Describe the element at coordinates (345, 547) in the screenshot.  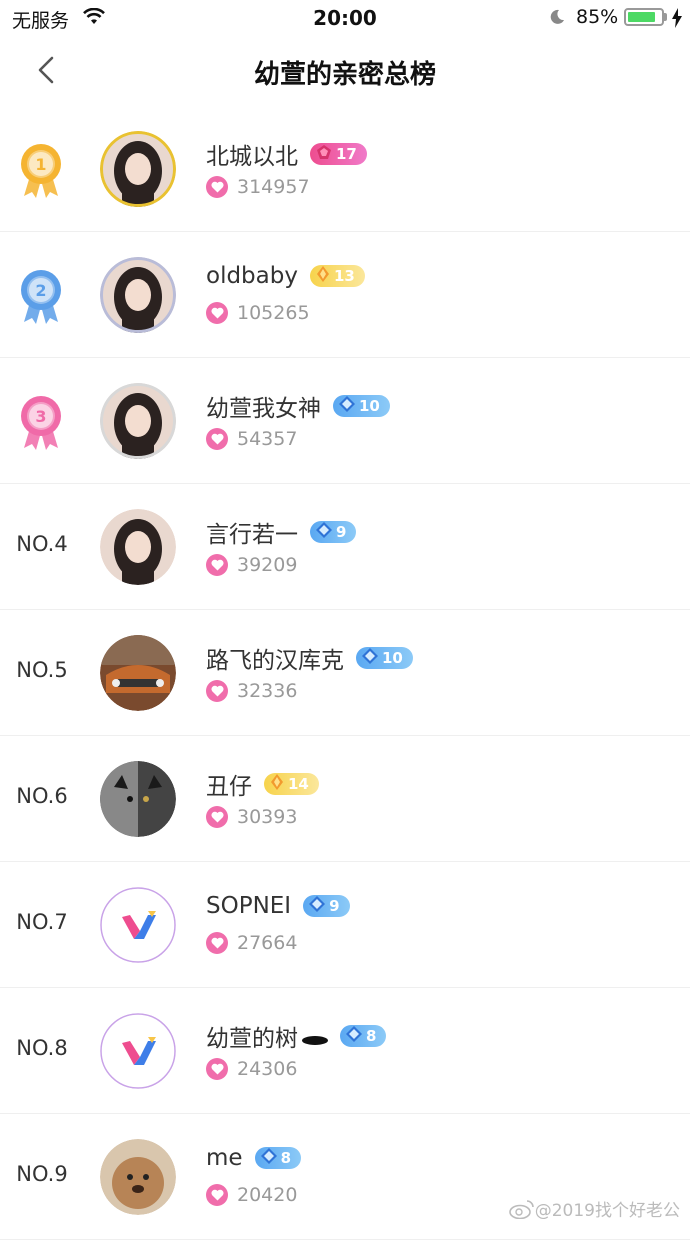
I see `ranking-row: NO.4 言行若一 9 39209` at that location.